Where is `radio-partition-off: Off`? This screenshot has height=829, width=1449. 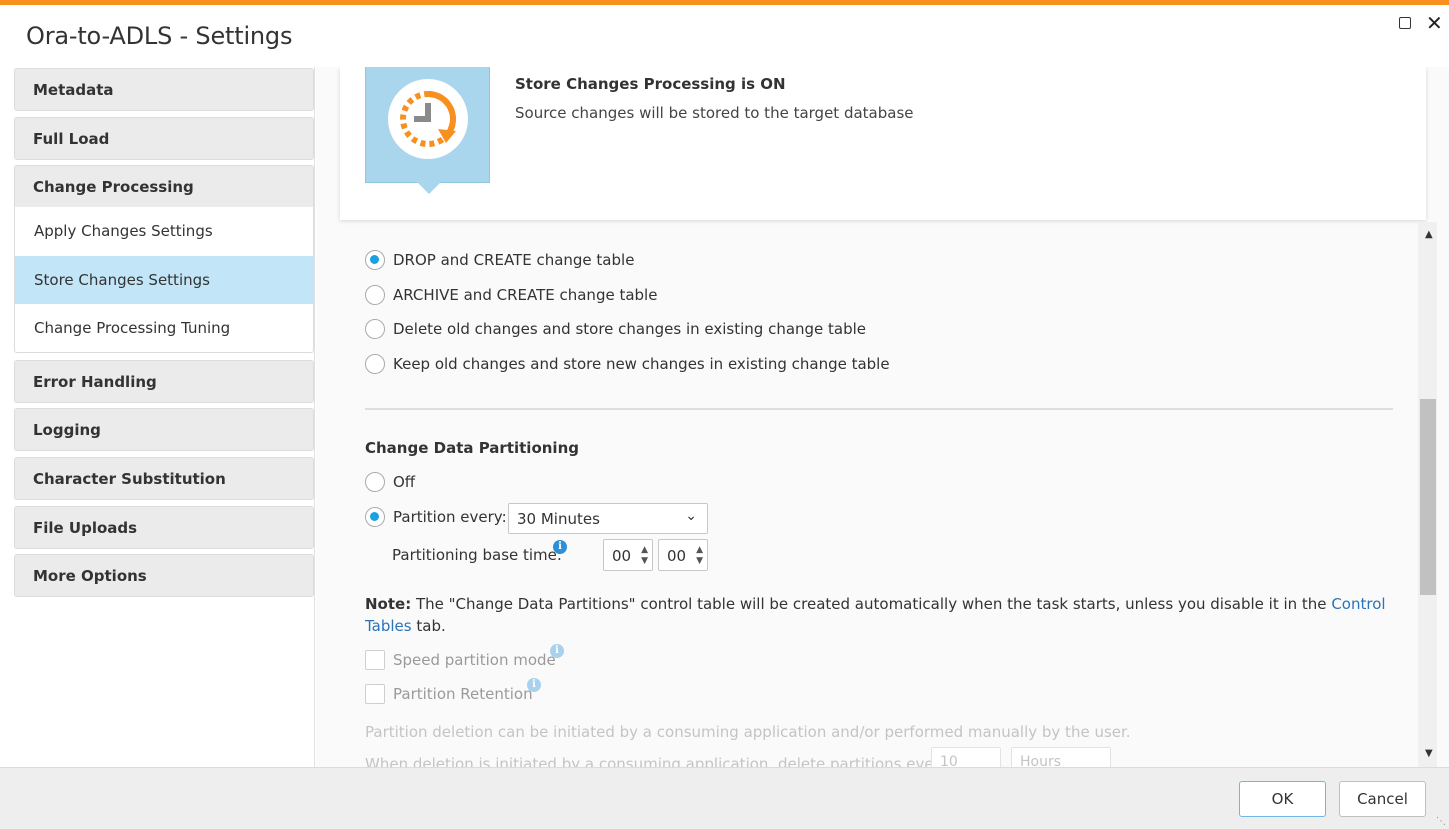
radio-partition-off: Off is located at coordinates (390, 482).